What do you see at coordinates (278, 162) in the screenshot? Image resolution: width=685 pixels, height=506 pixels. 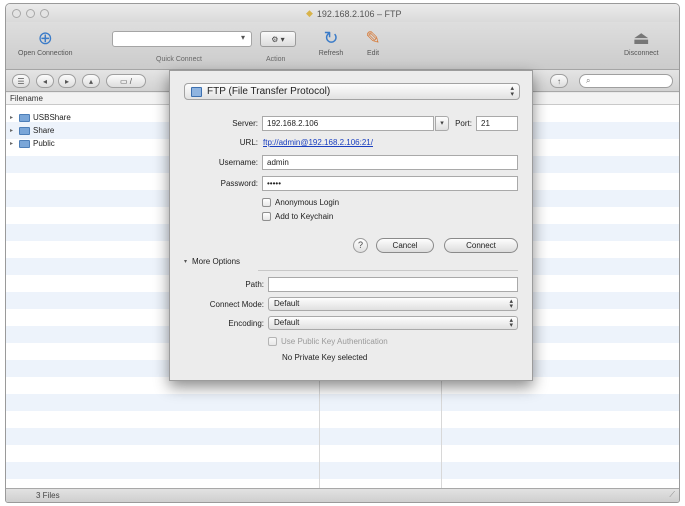 I see `username-value: admin` at bounding box center [278, 162].